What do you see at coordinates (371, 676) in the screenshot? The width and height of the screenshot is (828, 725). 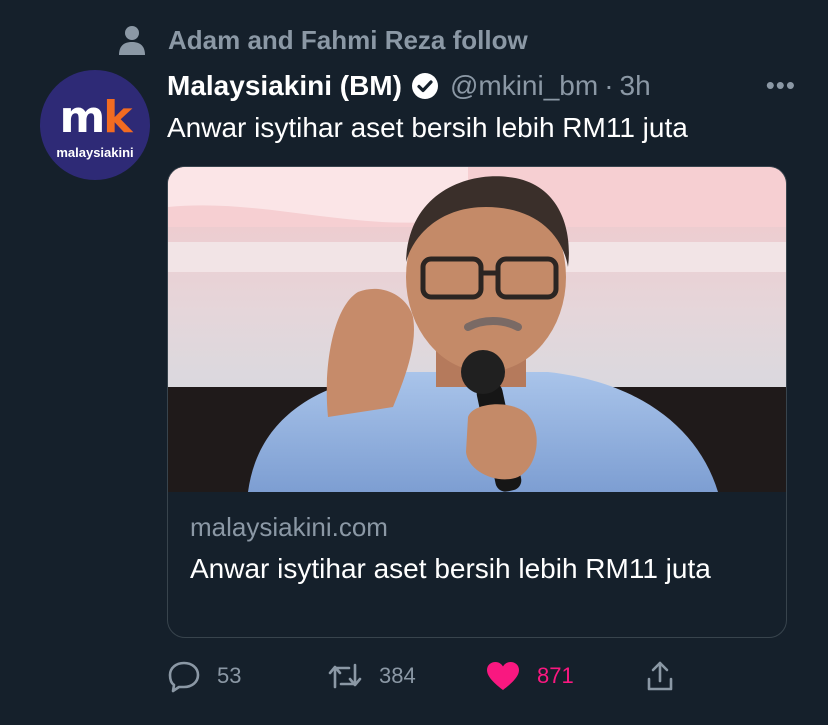 I see `retweet-button: 384` at bounding box center [371, 676].